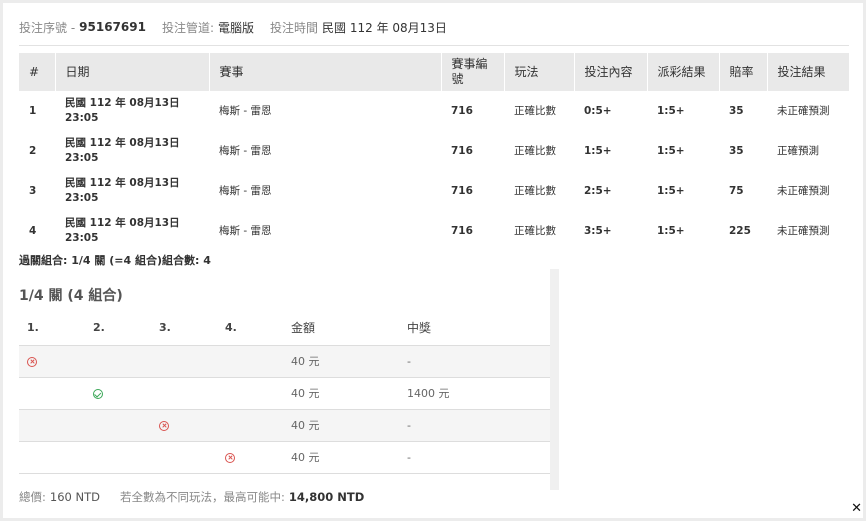  I want to click on col-header: 投注結果, so click(808, 72).